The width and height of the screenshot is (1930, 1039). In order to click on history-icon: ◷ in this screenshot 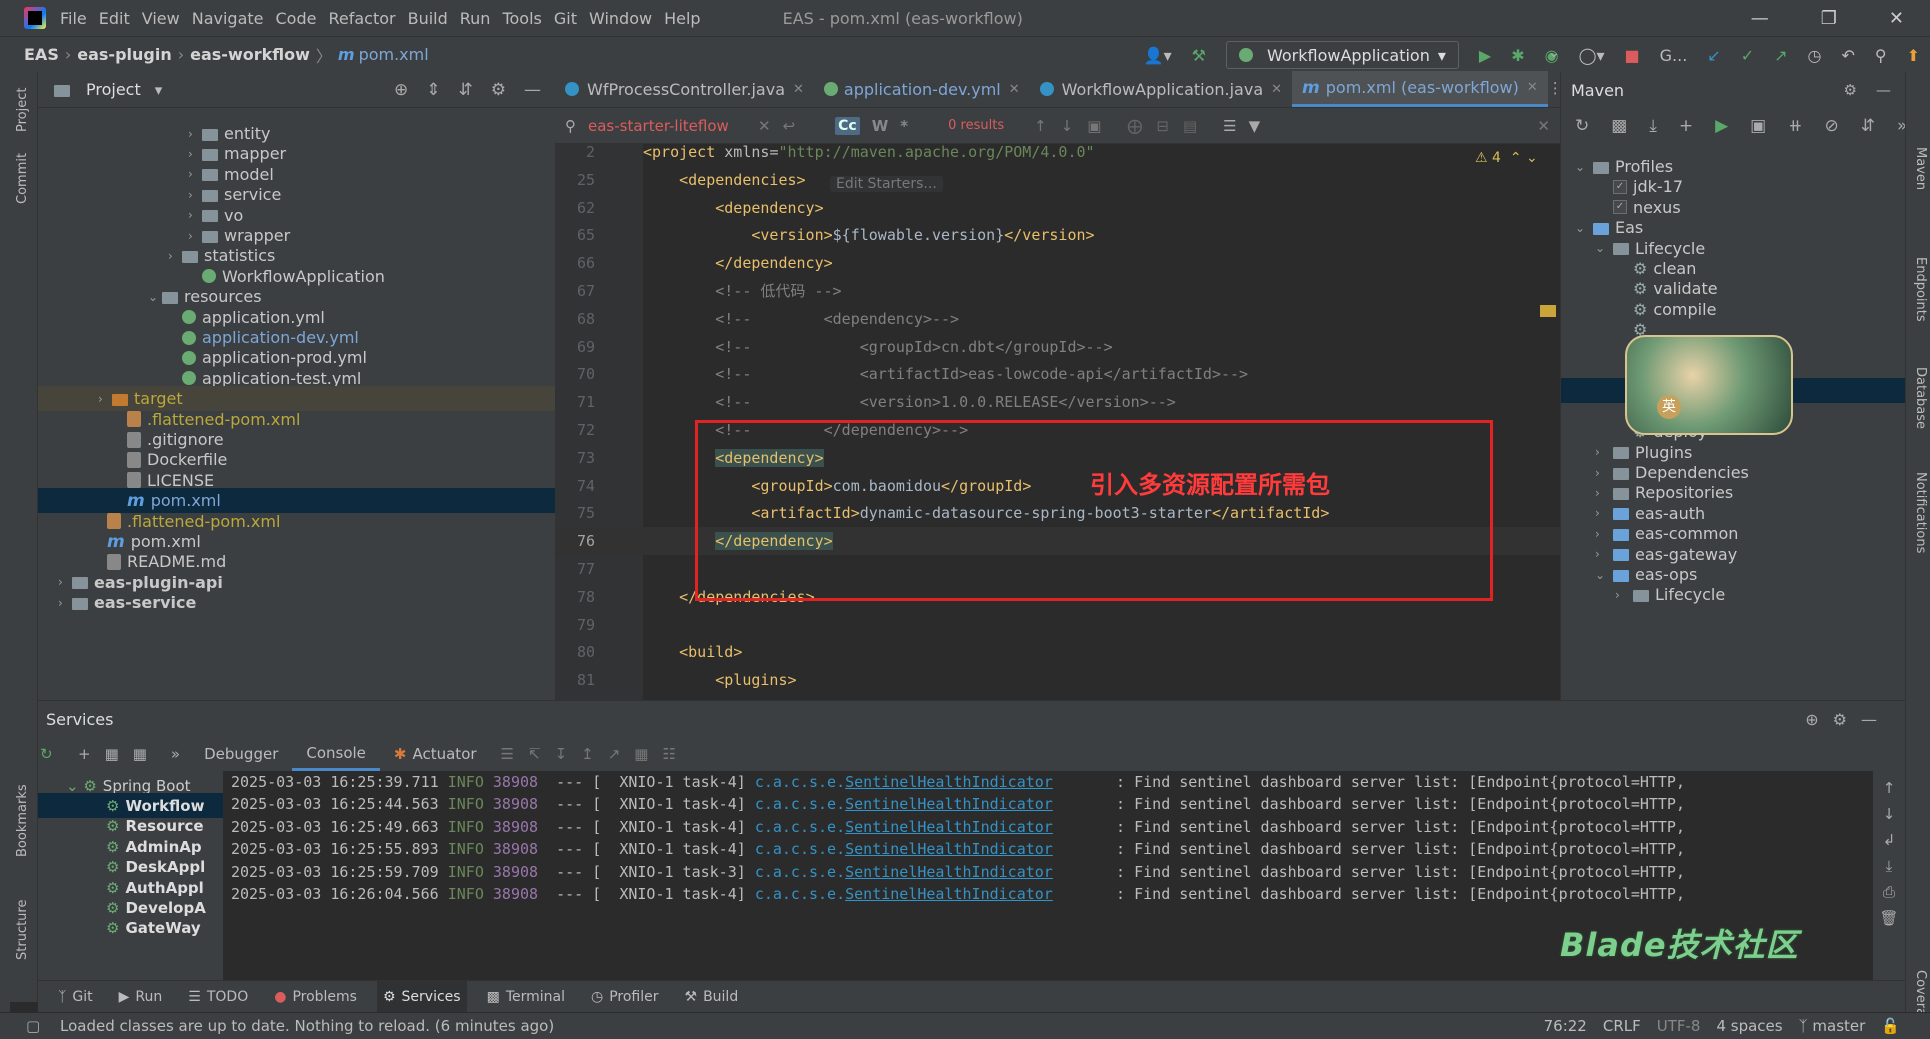, I will do `click(1815, 55)`.